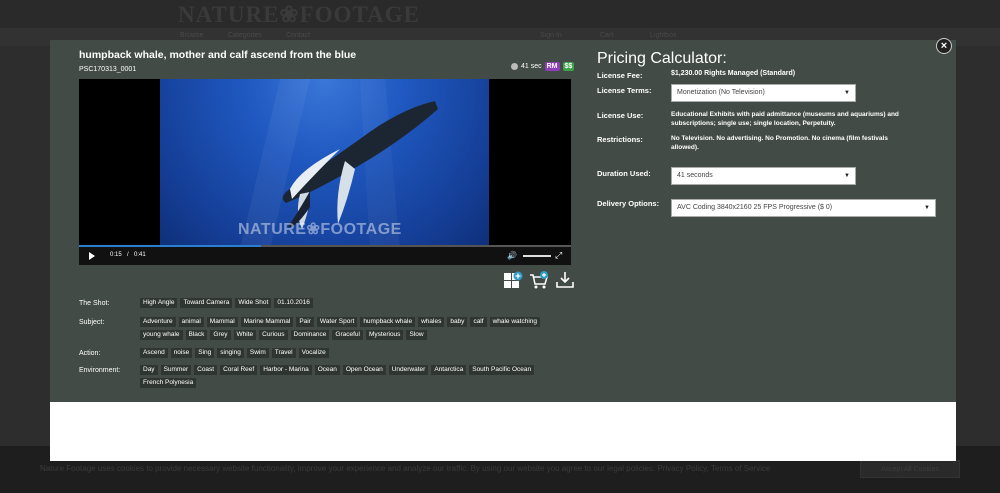  What do you see at coordinates (220, 335) in the screenshot?
I see `tag-chip: Grey` at bounding box center [220, 335].